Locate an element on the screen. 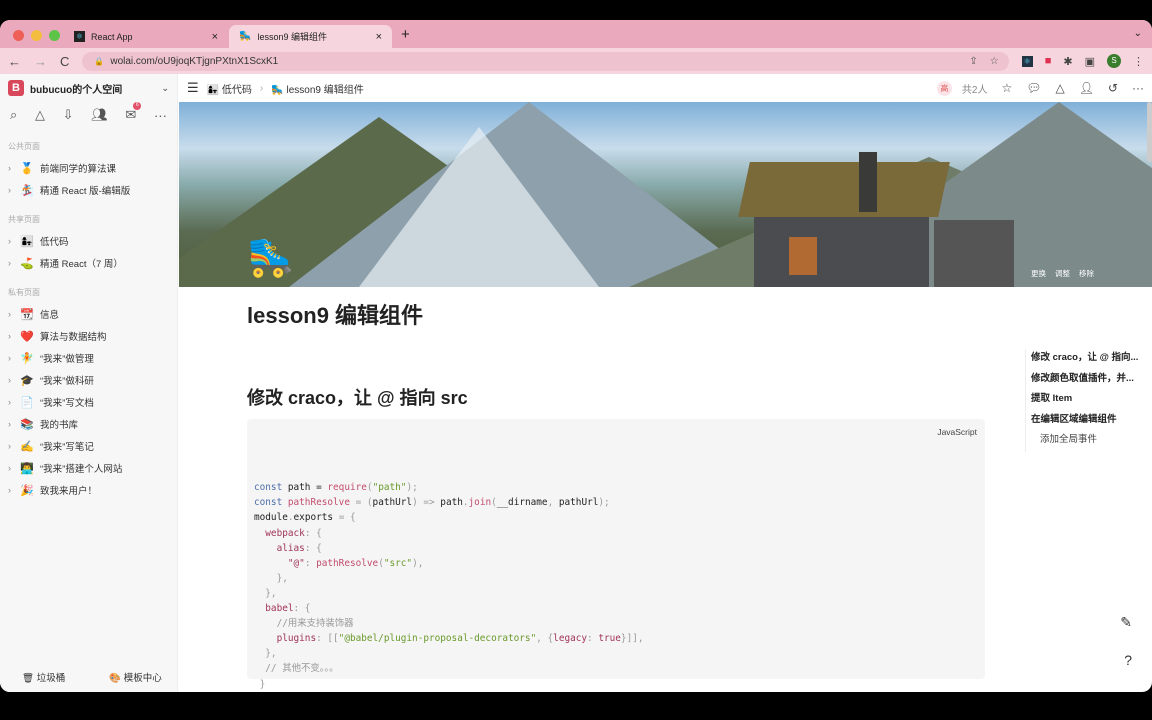 The width and height of the screenshot is (1152, 720). code-language-label: JavaScript is located at coordinates (957, 432).